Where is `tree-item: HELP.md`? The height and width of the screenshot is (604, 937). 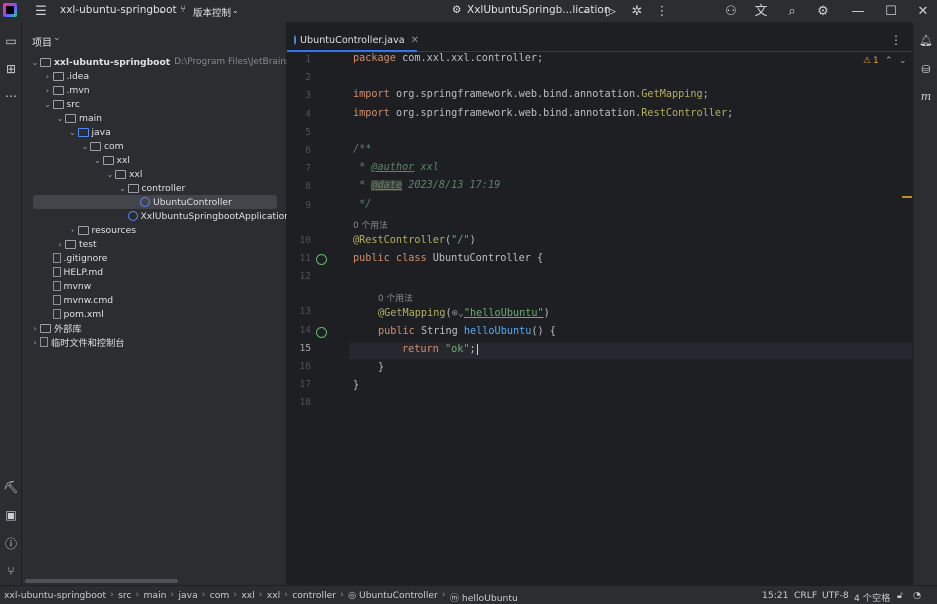 tree-item: HELP.md is located at coordinates (73, 272).